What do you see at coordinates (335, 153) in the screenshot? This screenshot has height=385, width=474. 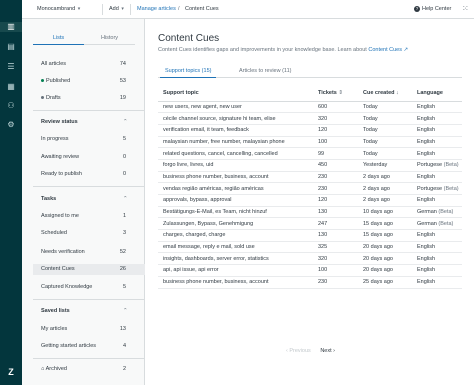 I see `cell-tickets: 99` at bounding box center [335, 153].